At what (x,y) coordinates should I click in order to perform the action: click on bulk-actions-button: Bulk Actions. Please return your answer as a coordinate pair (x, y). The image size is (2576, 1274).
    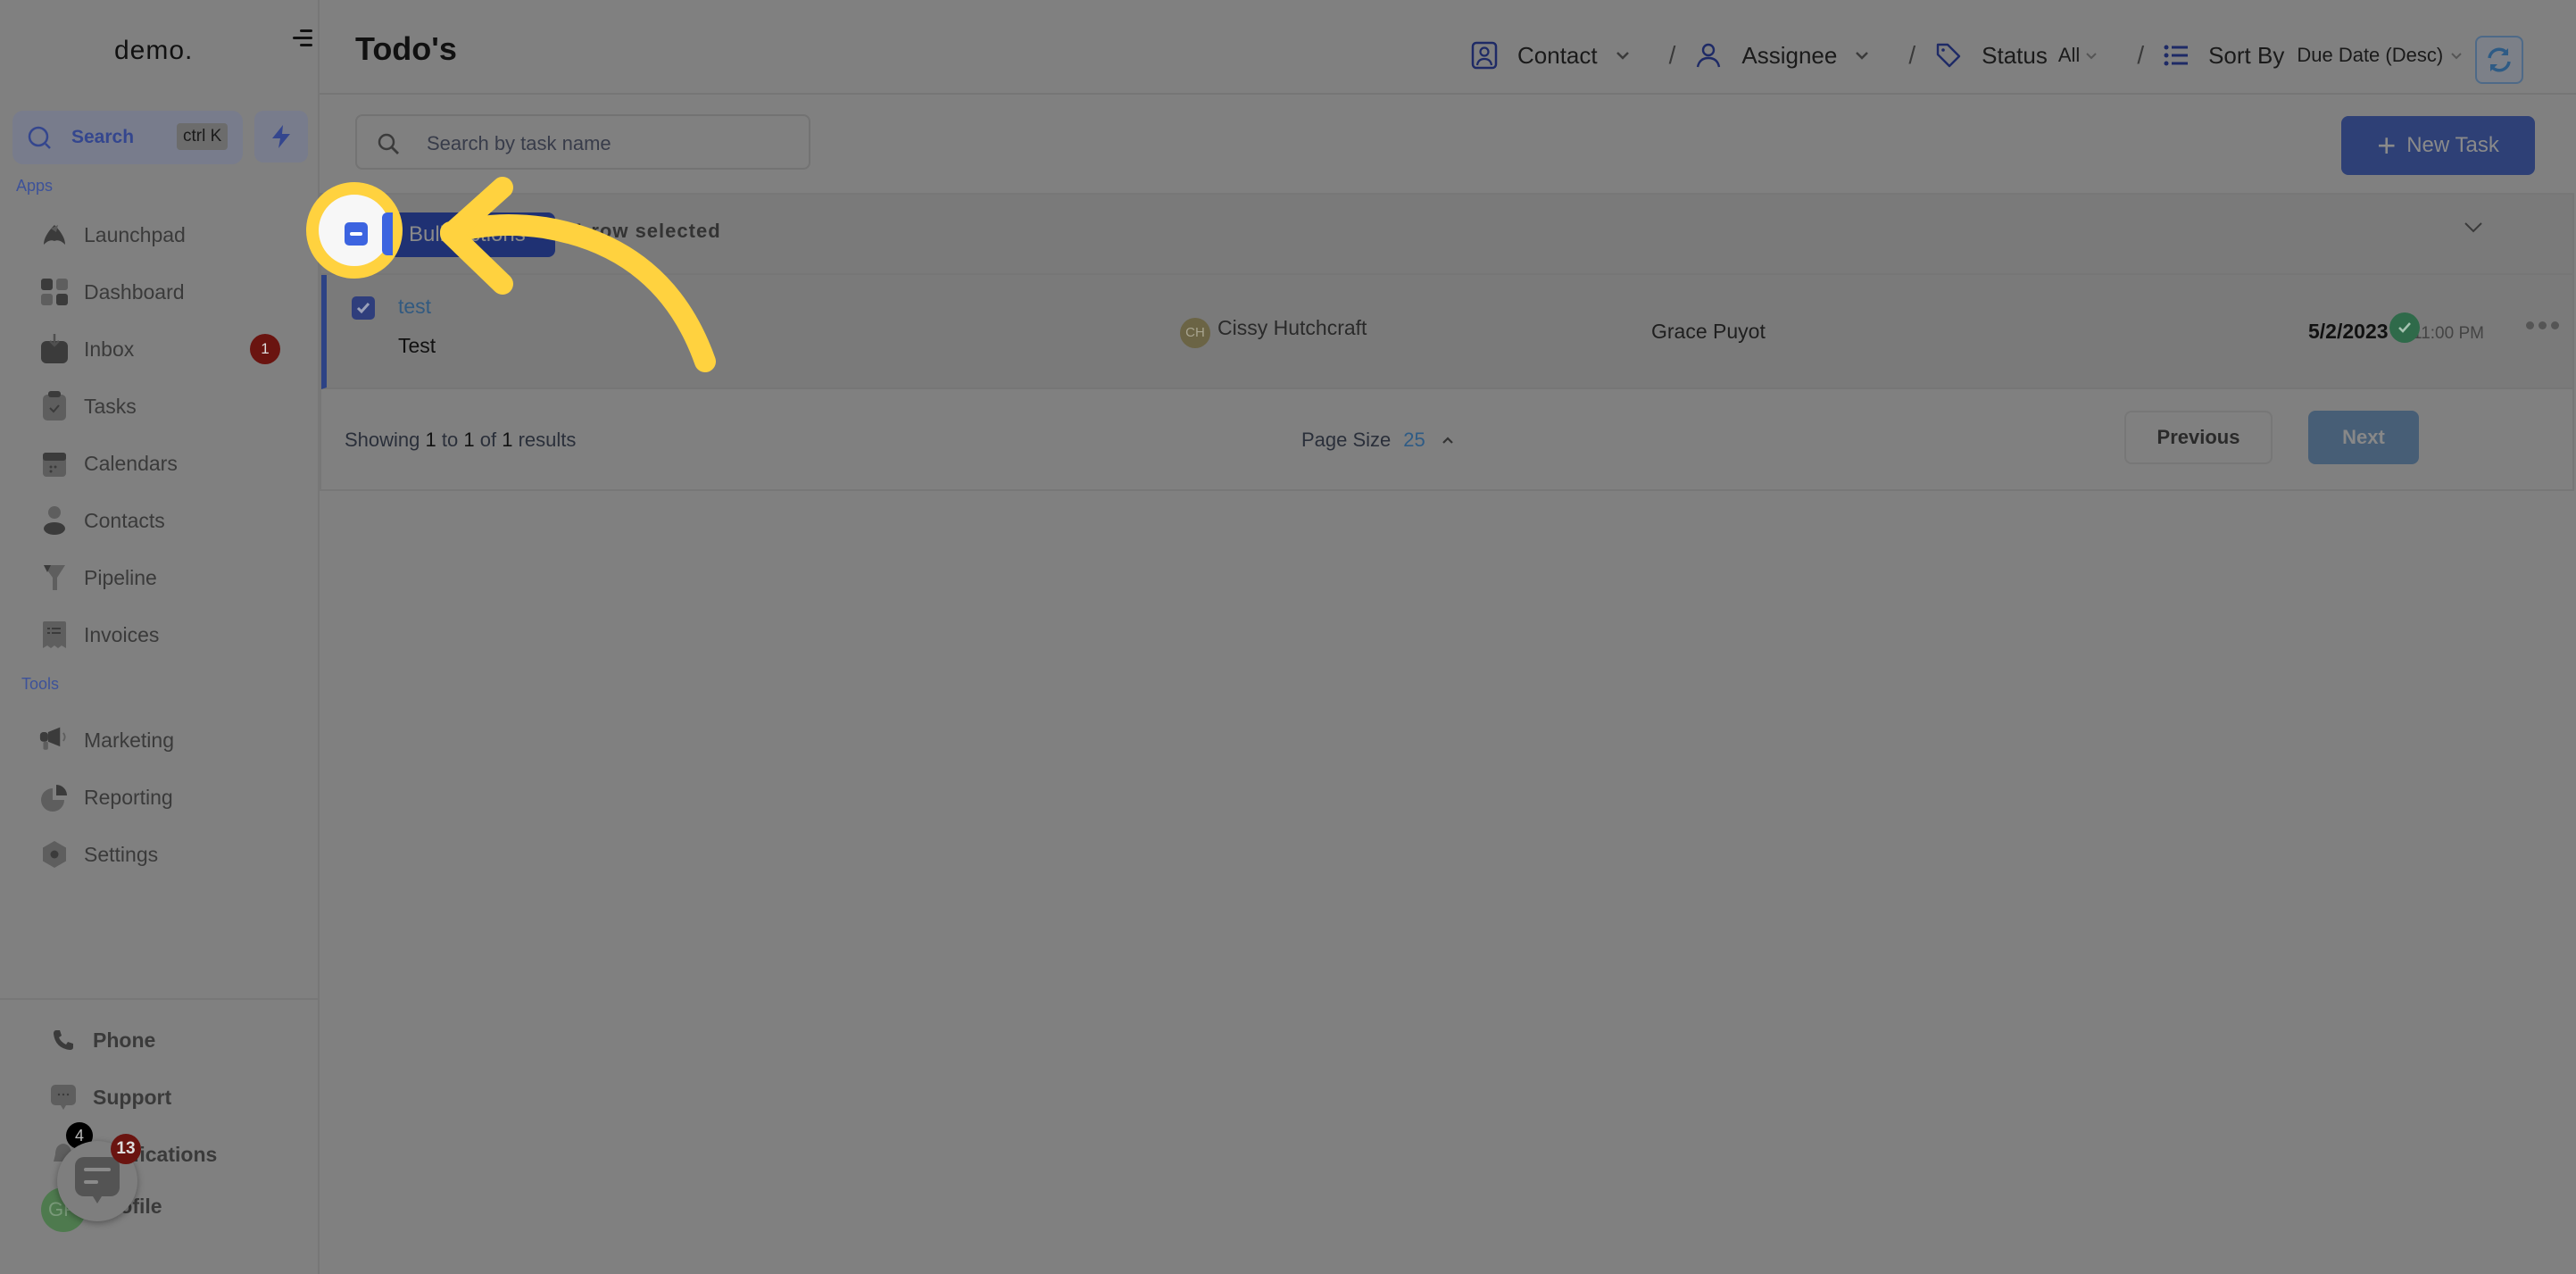
    Looking at the image, I should click on (472, 234).